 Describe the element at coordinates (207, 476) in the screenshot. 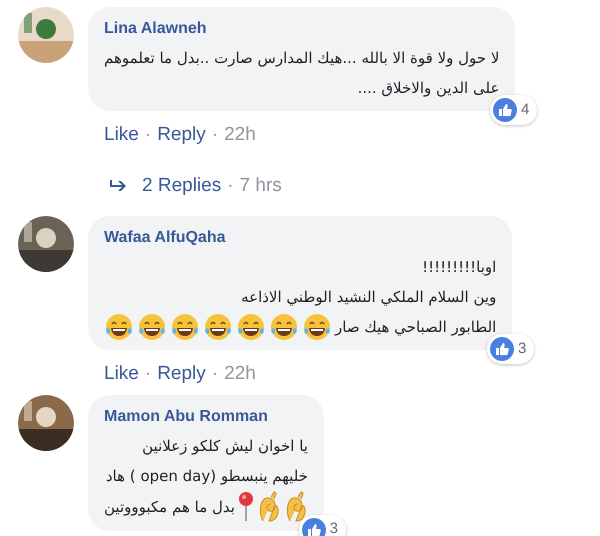

I see `comment-text: خليهم ينبسطو (open day ) هاد` at that location.